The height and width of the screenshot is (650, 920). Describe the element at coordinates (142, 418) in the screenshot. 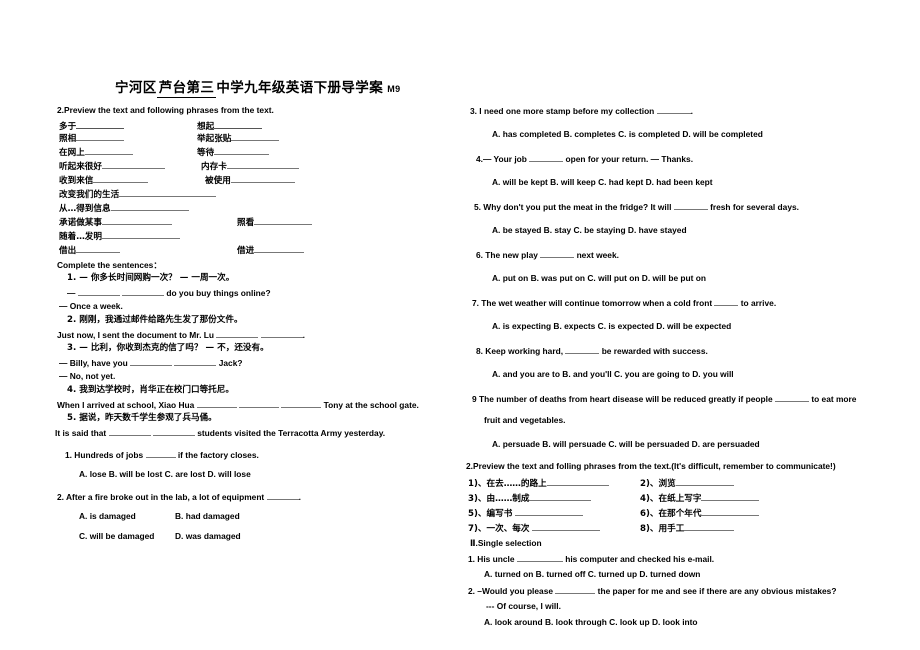

I see `complete-item-5-cn: 5. 据说，昨天数千学生参观了兵马俑。` at that location.